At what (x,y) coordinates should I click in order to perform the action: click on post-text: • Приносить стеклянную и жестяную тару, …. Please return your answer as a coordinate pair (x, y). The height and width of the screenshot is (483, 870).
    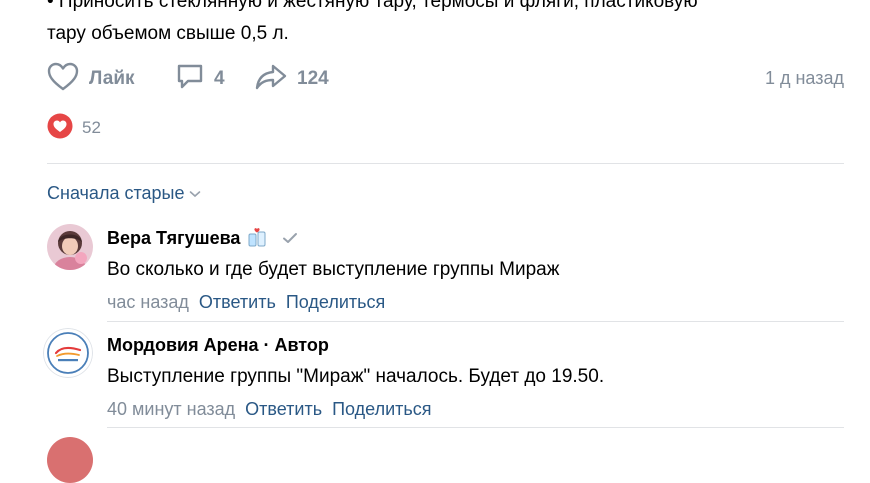
    Looking at the image, I should click on (442, 25).